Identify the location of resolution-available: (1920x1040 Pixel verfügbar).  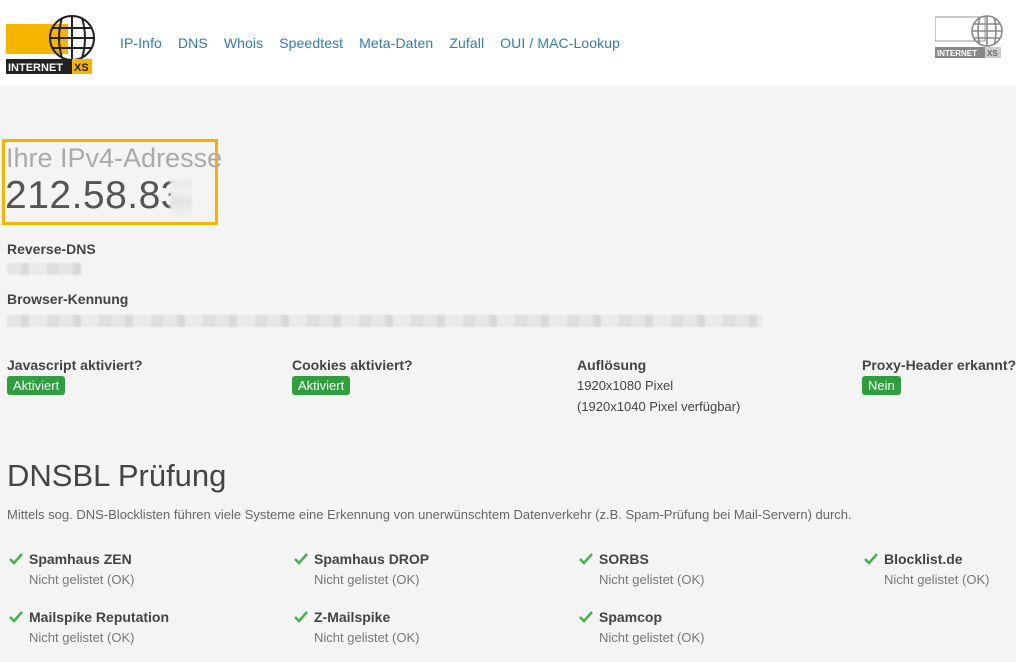
(659, 406).